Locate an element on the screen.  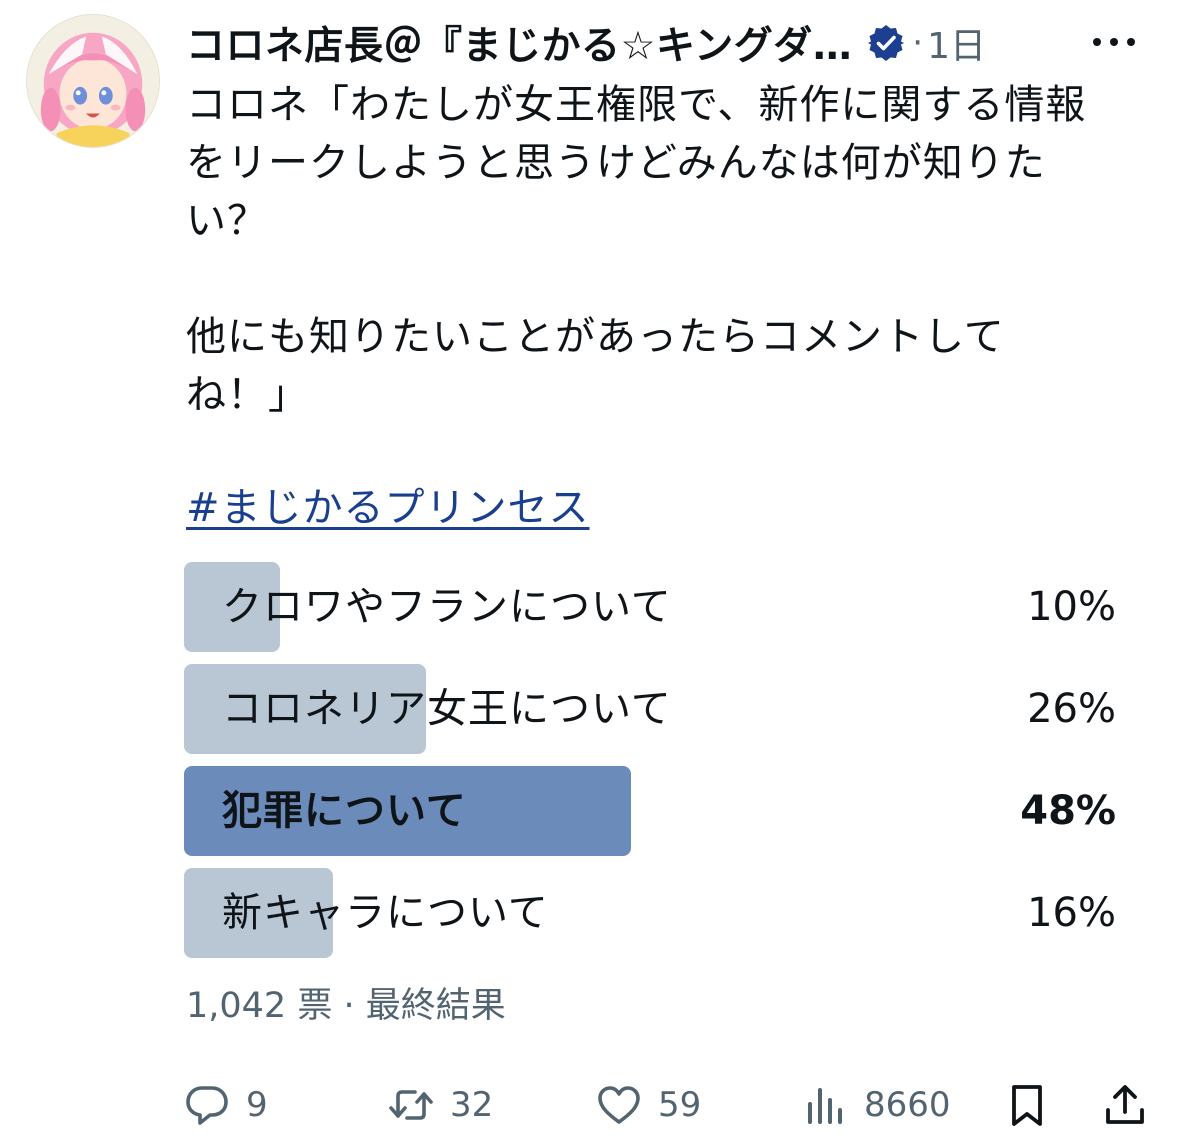
reply-button: 9 is located at coordinates (226, 1105).